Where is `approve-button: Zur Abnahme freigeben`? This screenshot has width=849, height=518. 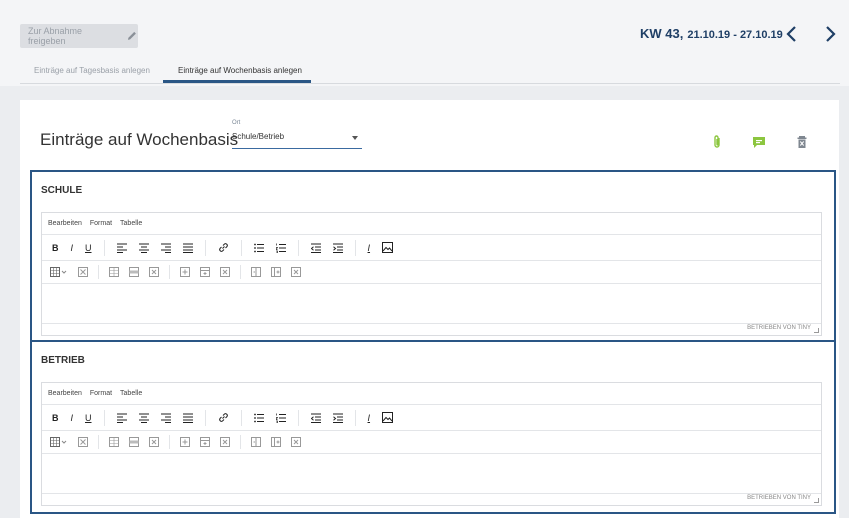
approve-button: Zur Abnahme freigeben is located at coordinates (79, 36).